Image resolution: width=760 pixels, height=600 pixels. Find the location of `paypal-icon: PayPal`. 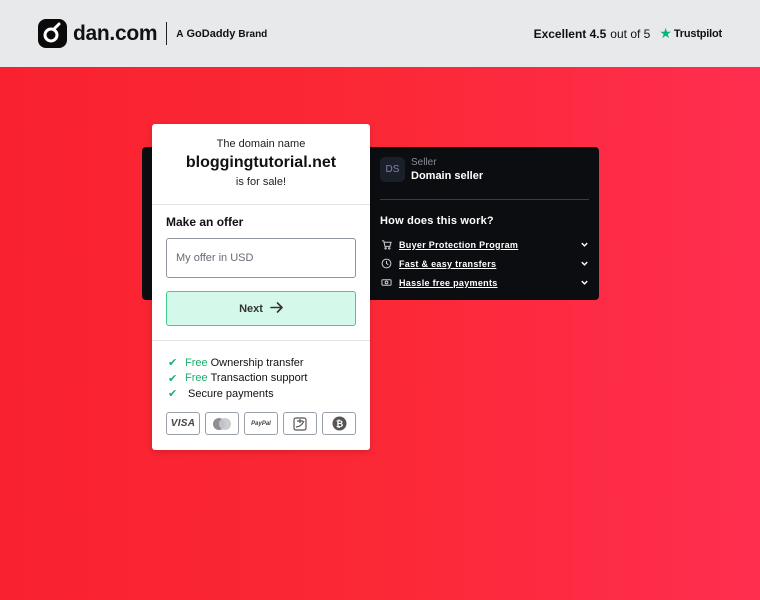

paypal-icon: PayPal is located at coordinates (261, 423).